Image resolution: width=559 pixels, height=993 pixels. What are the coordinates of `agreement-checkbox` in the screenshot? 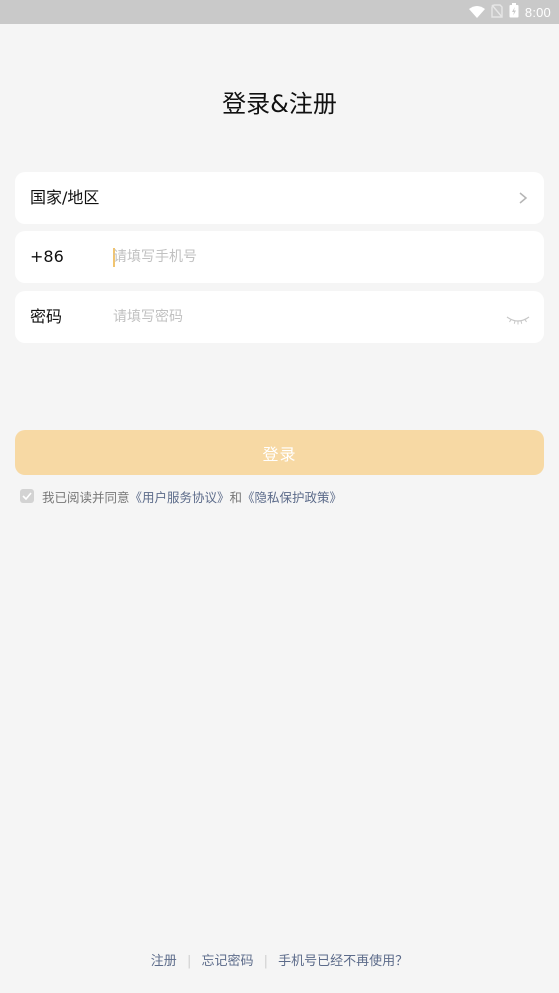 It's located at (27, 496).